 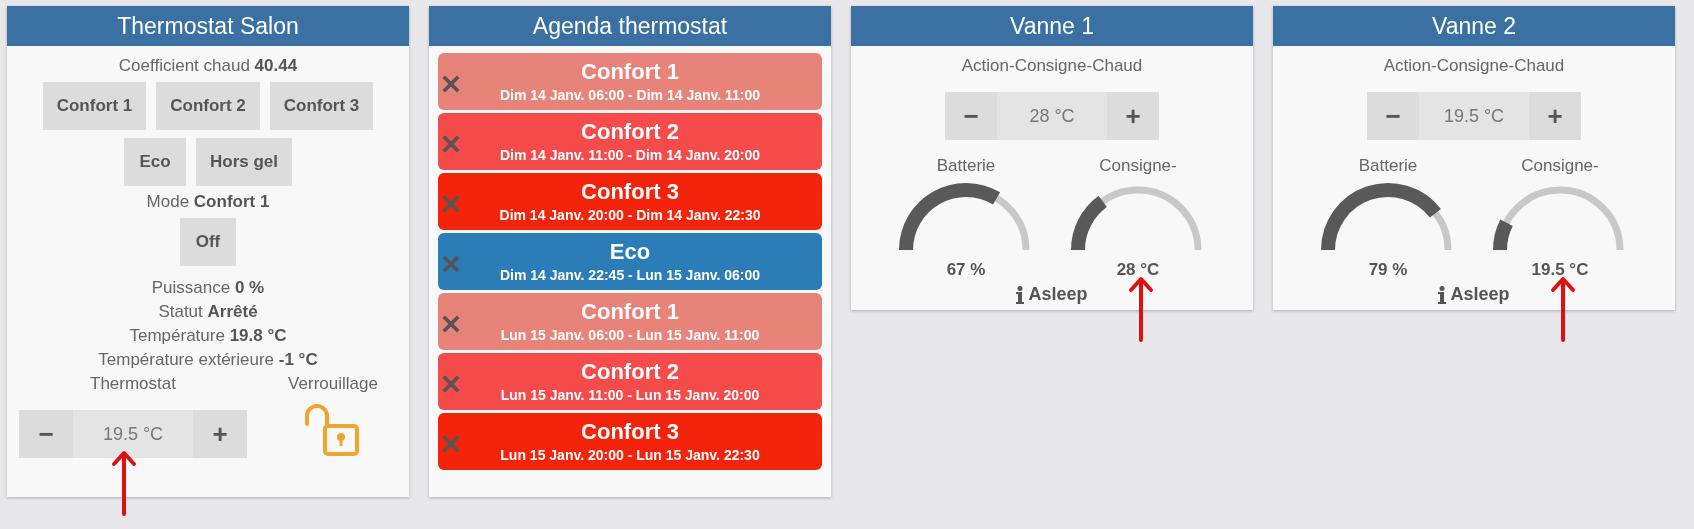 I want to click on card-title: Vanne 2, so click(x=1474, y=26).